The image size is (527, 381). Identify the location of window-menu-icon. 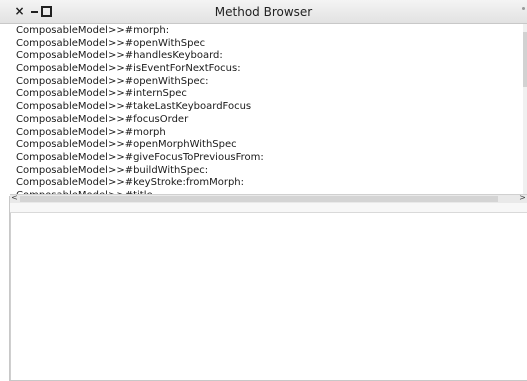
(523, 8).